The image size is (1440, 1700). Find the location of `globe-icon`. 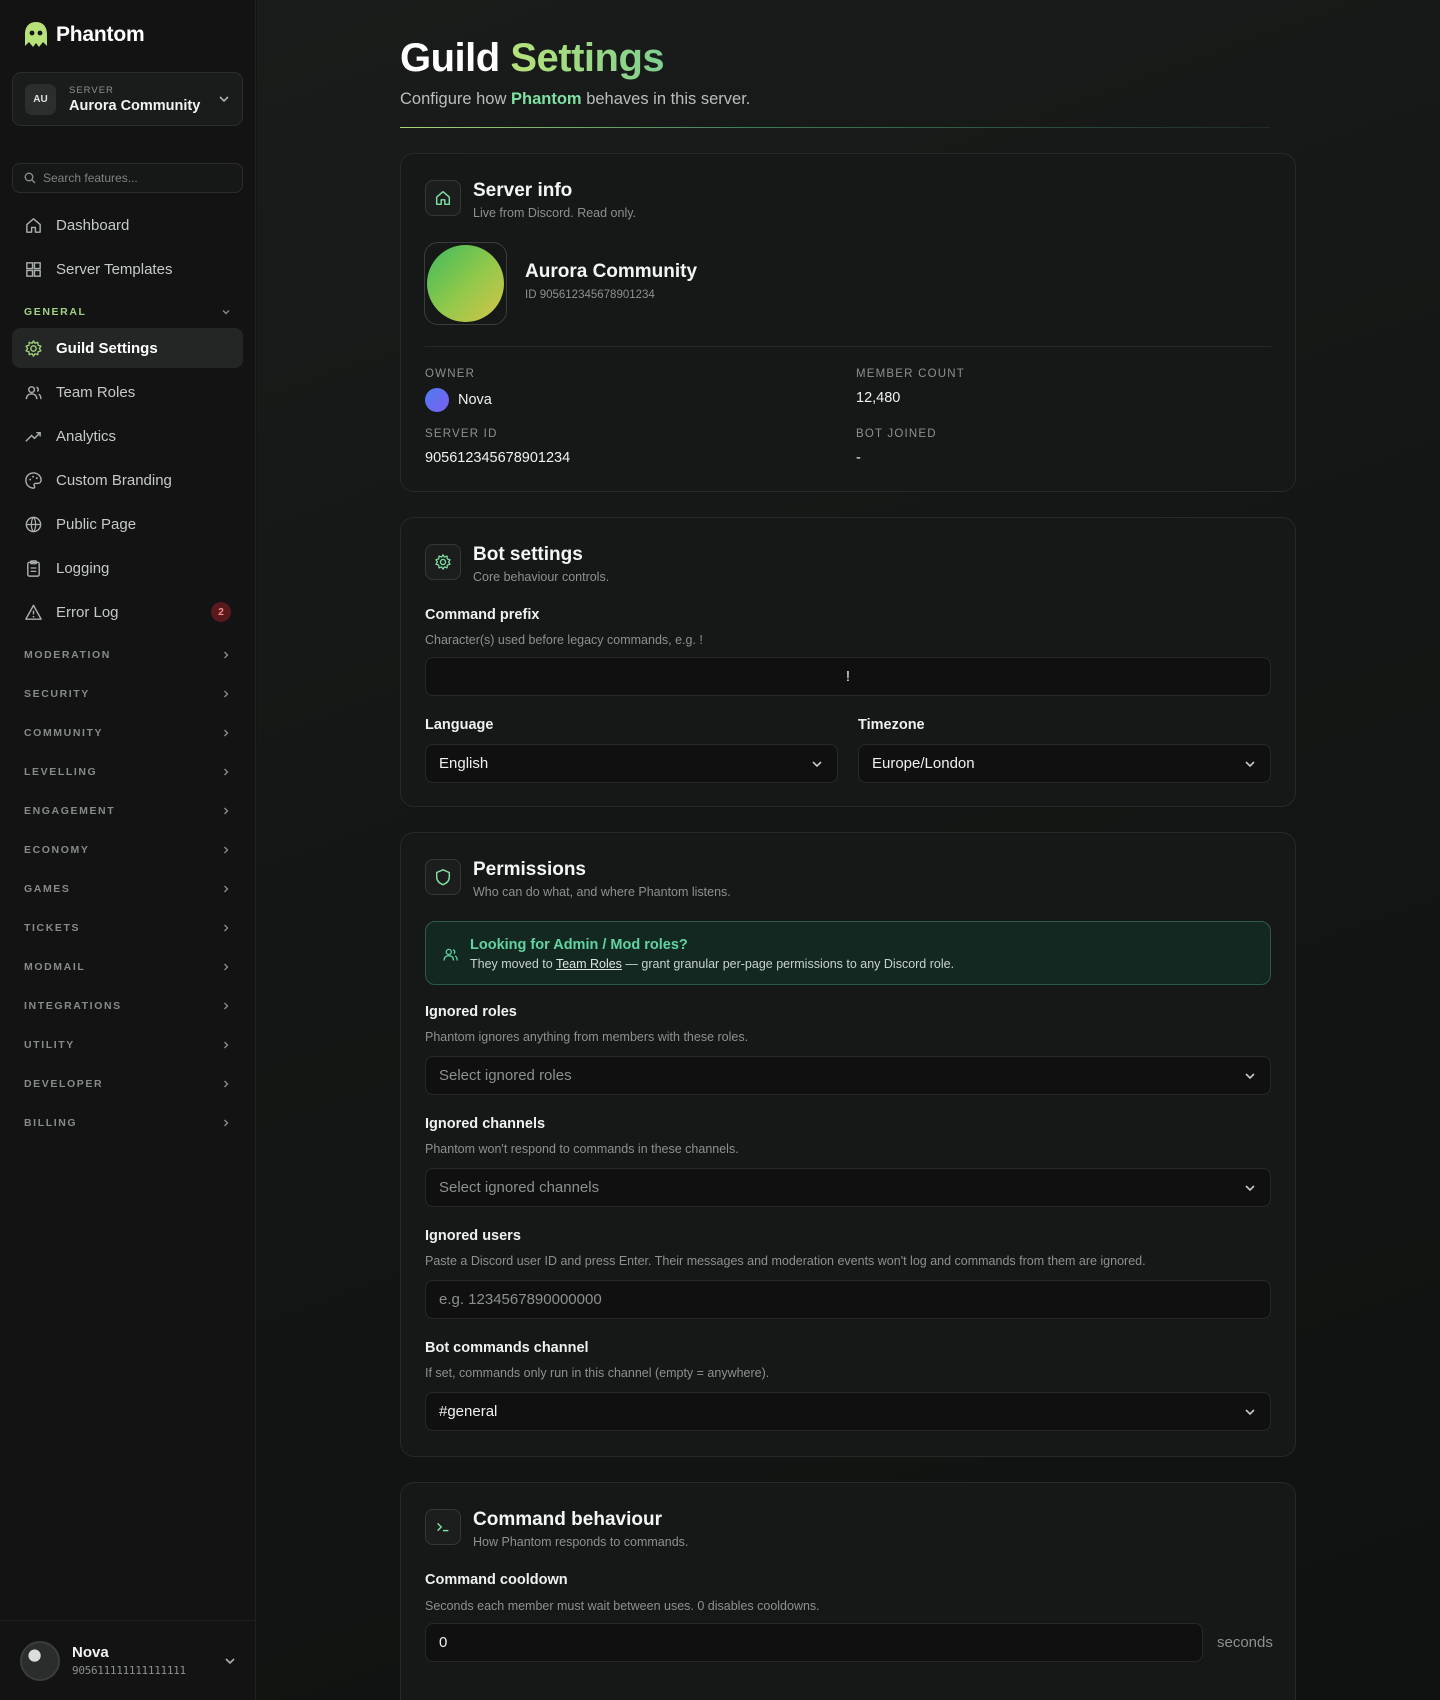

globe-icon is located at coordinates (33, 524).